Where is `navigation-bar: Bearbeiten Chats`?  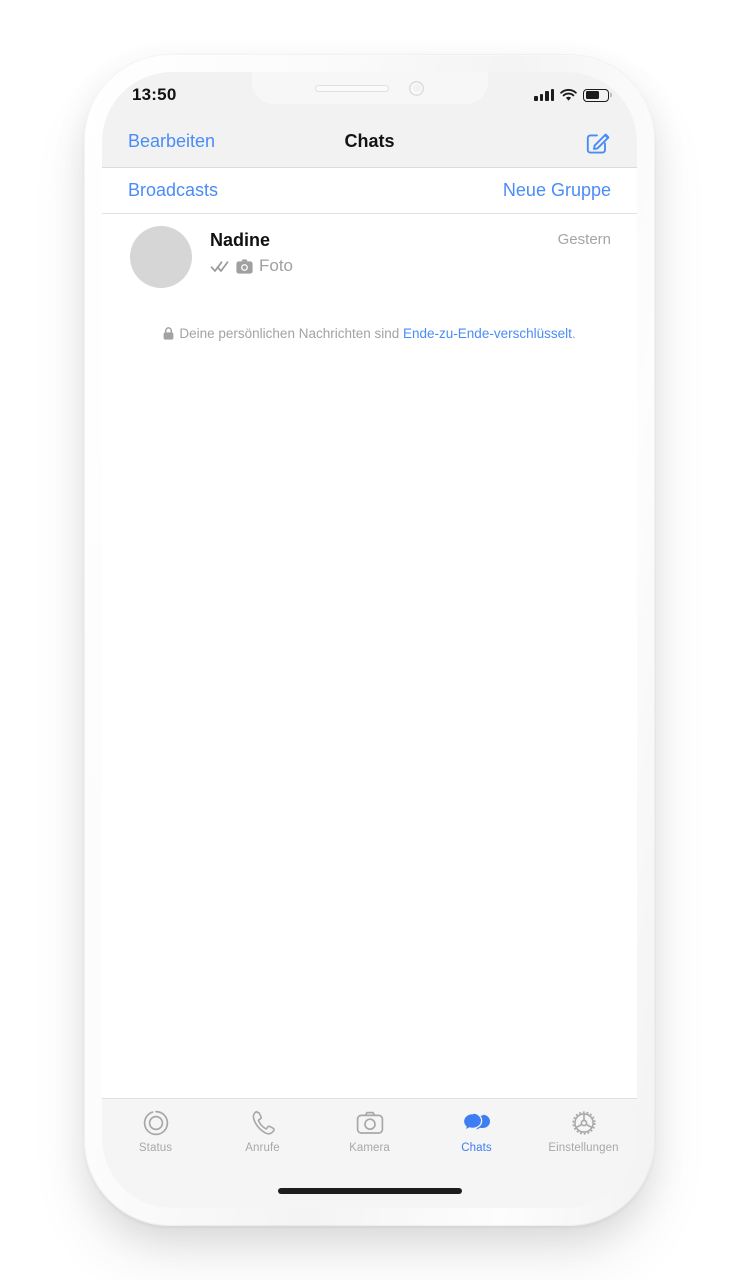 navigation-bar: Bearbeiten Chats is located at coordinates (369, 142).